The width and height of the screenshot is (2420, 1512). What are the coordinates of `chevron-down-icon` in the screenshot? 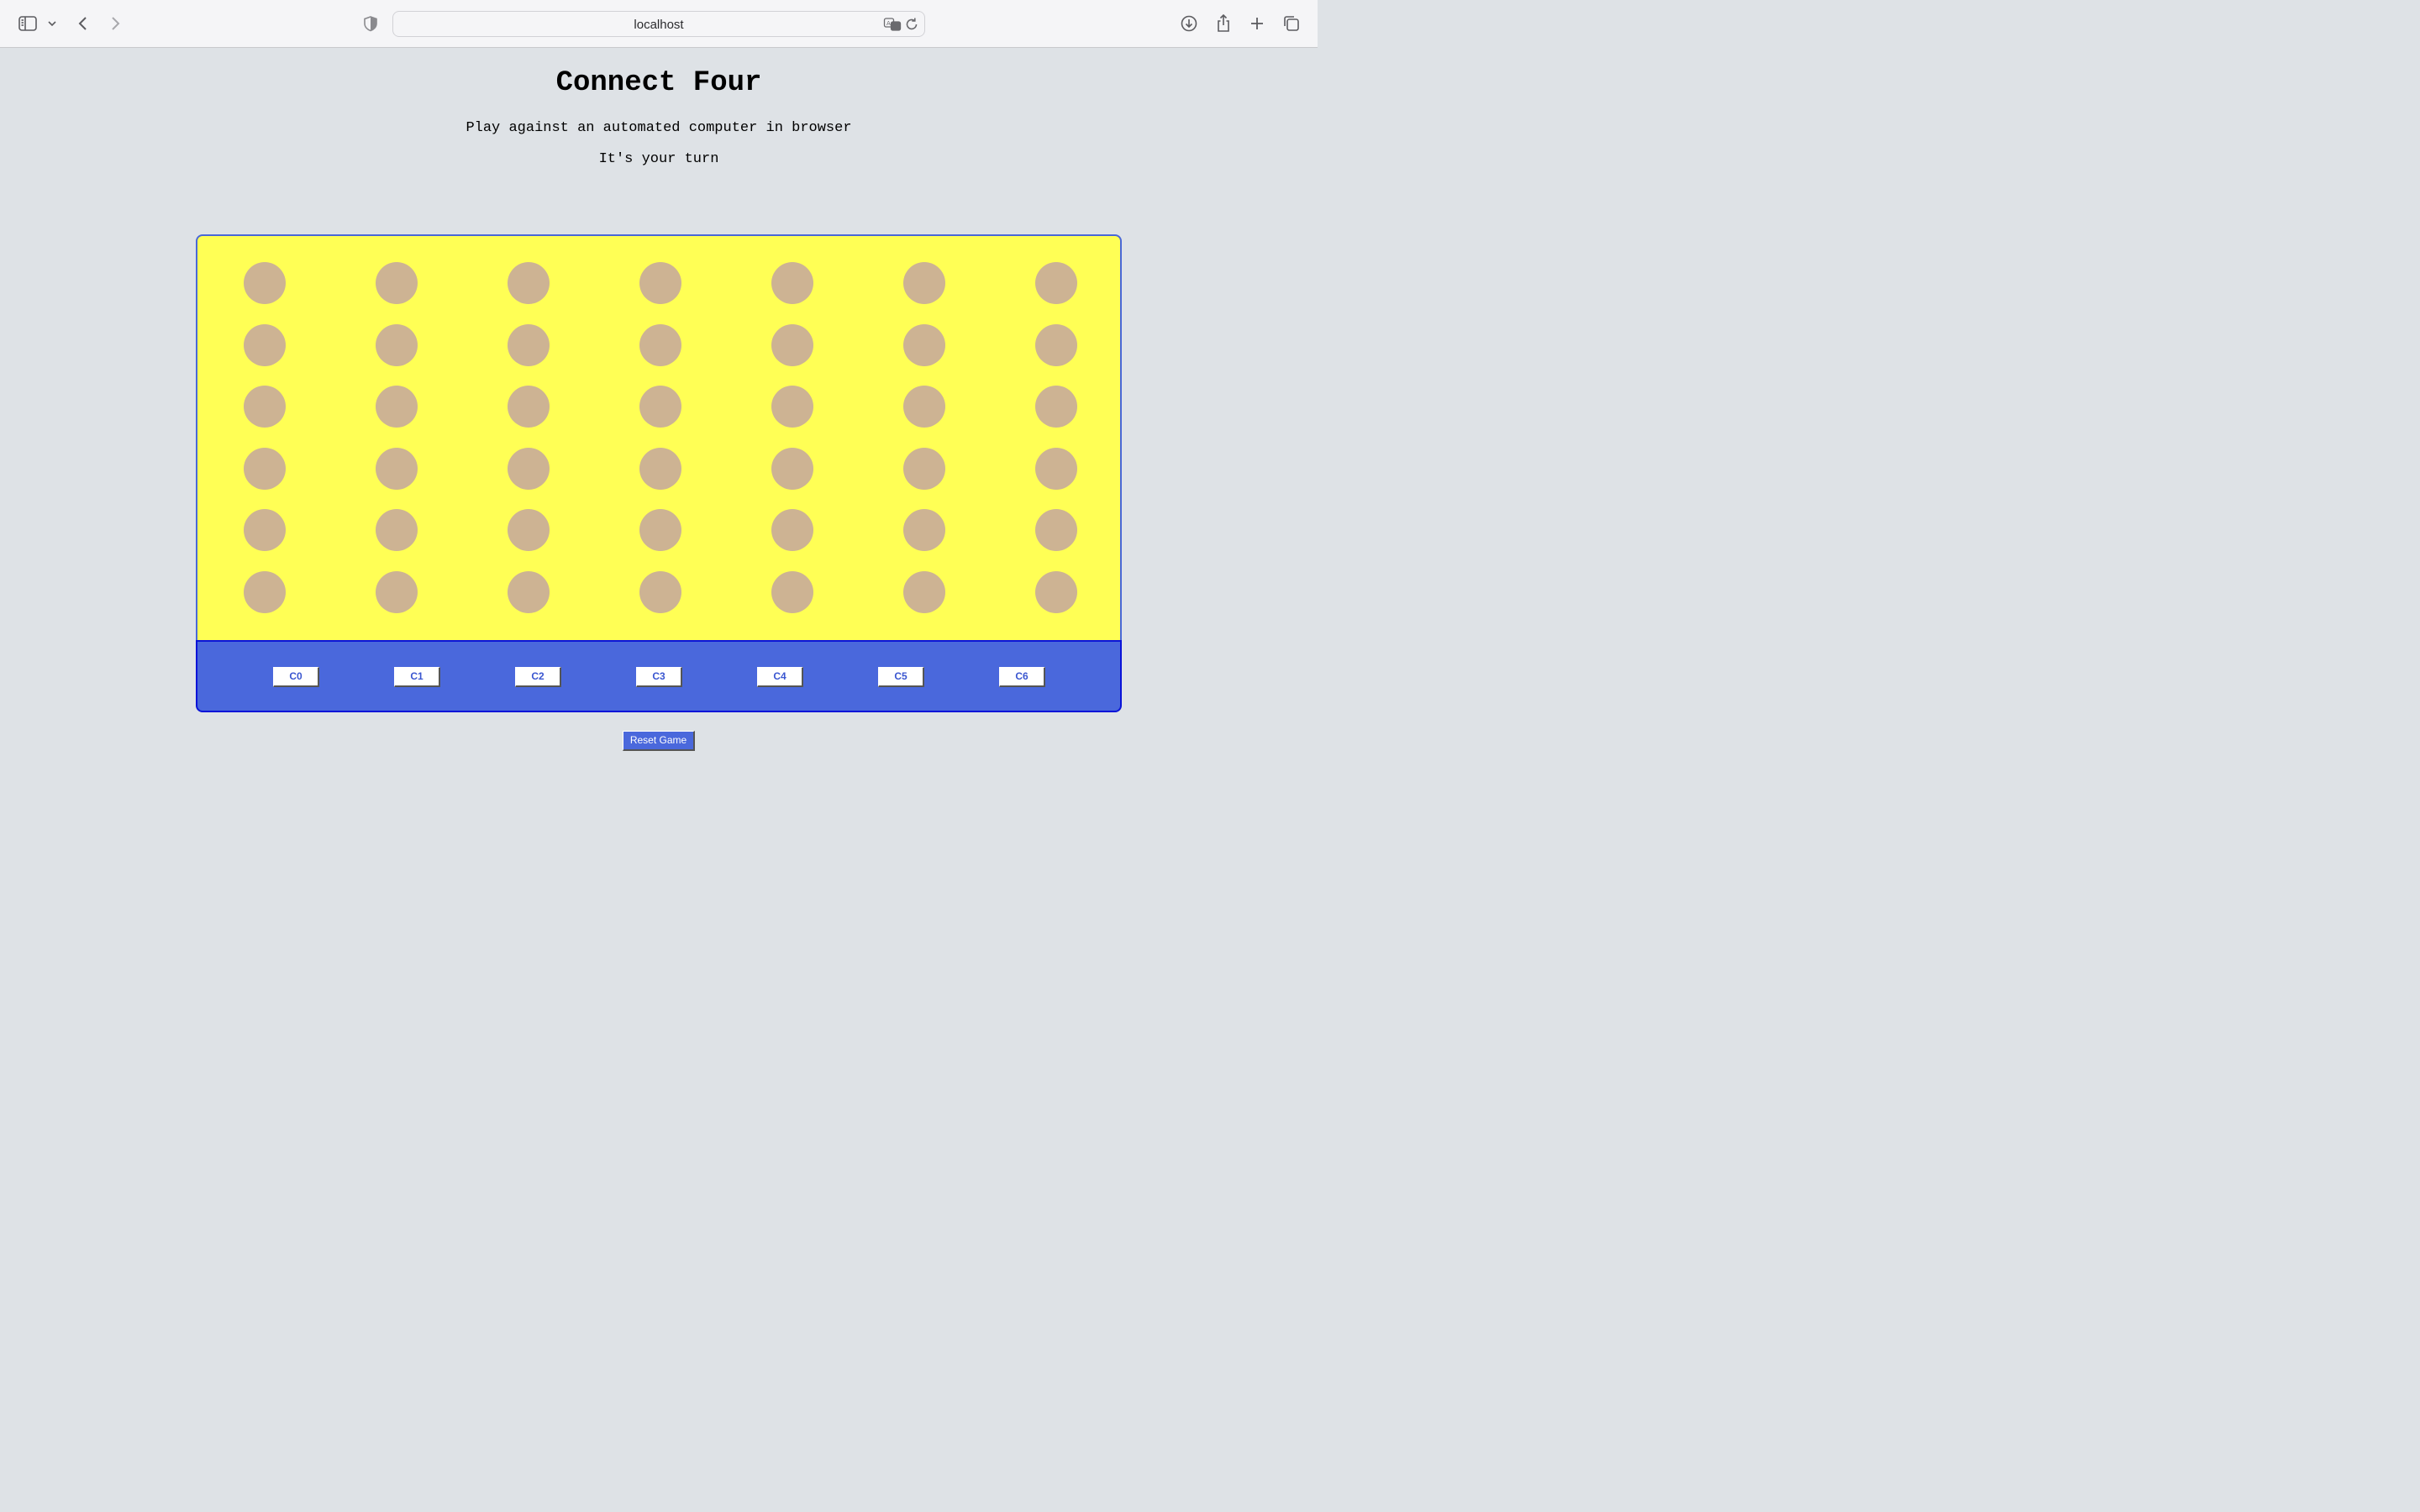 It's located at (52, 23).